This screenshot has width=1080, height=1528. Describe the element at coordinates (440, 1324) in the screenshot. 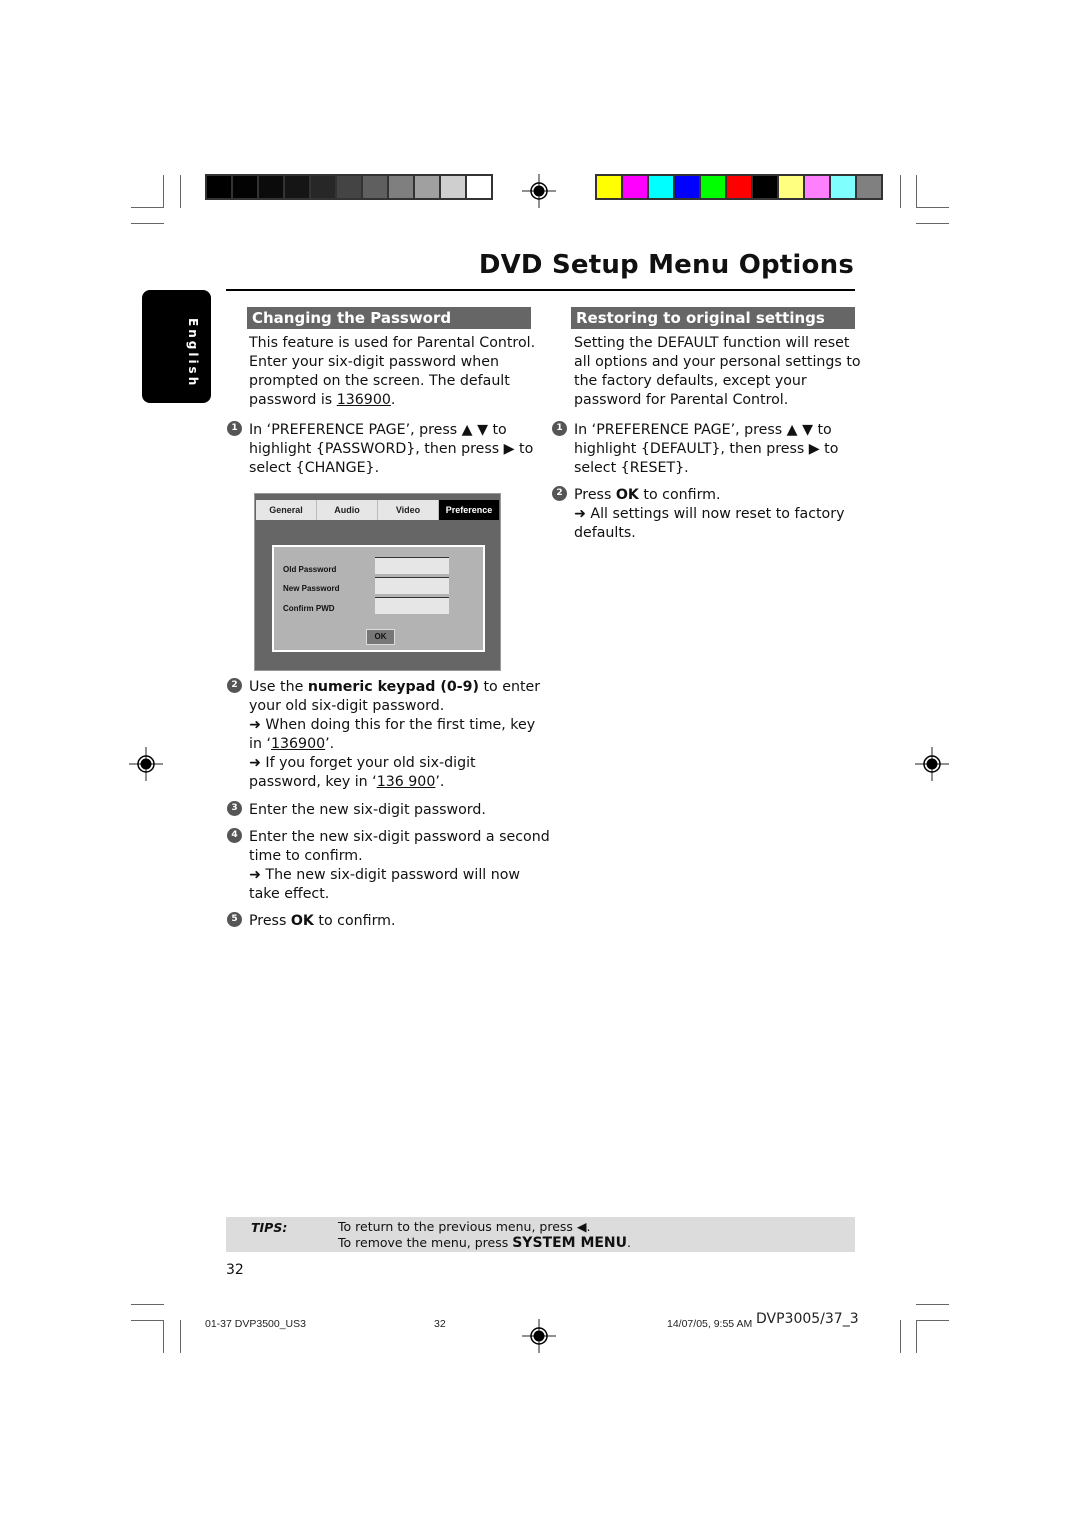

I see `footer-page: 32` at that location.